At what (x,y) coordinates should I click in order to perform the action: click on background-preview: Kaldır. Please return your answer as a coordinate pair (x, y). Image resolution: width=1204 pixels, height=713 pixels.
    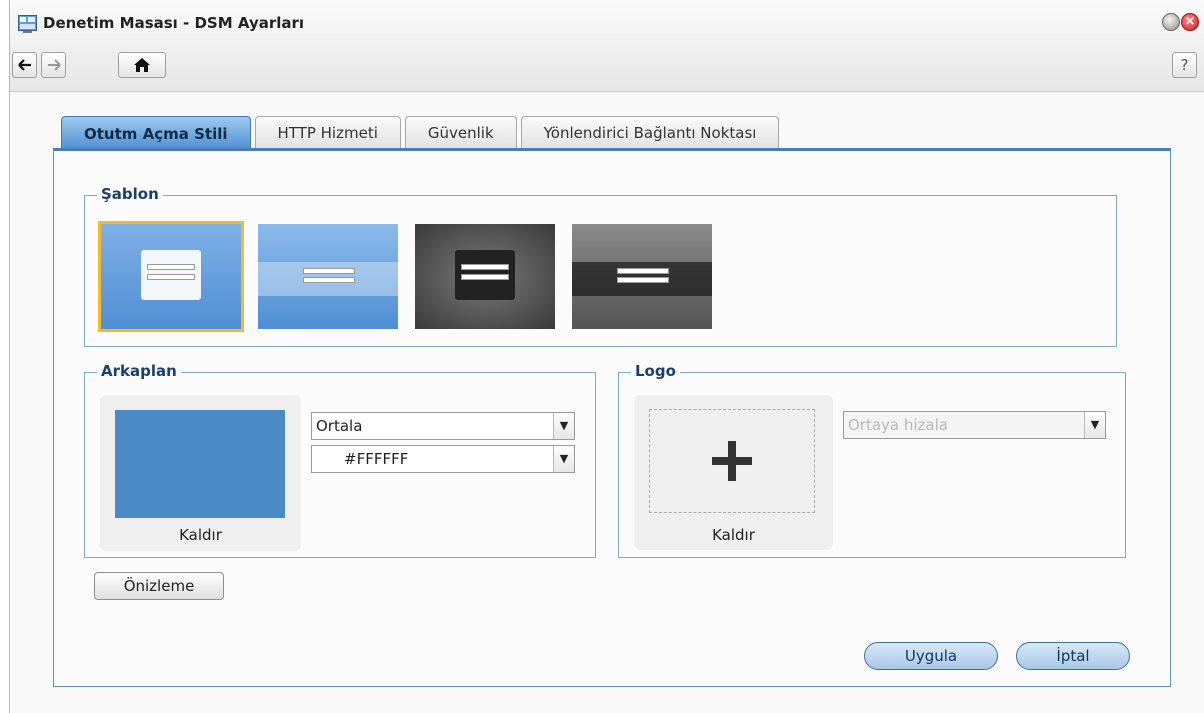
    Looking at the image, I should click on (200, 473).